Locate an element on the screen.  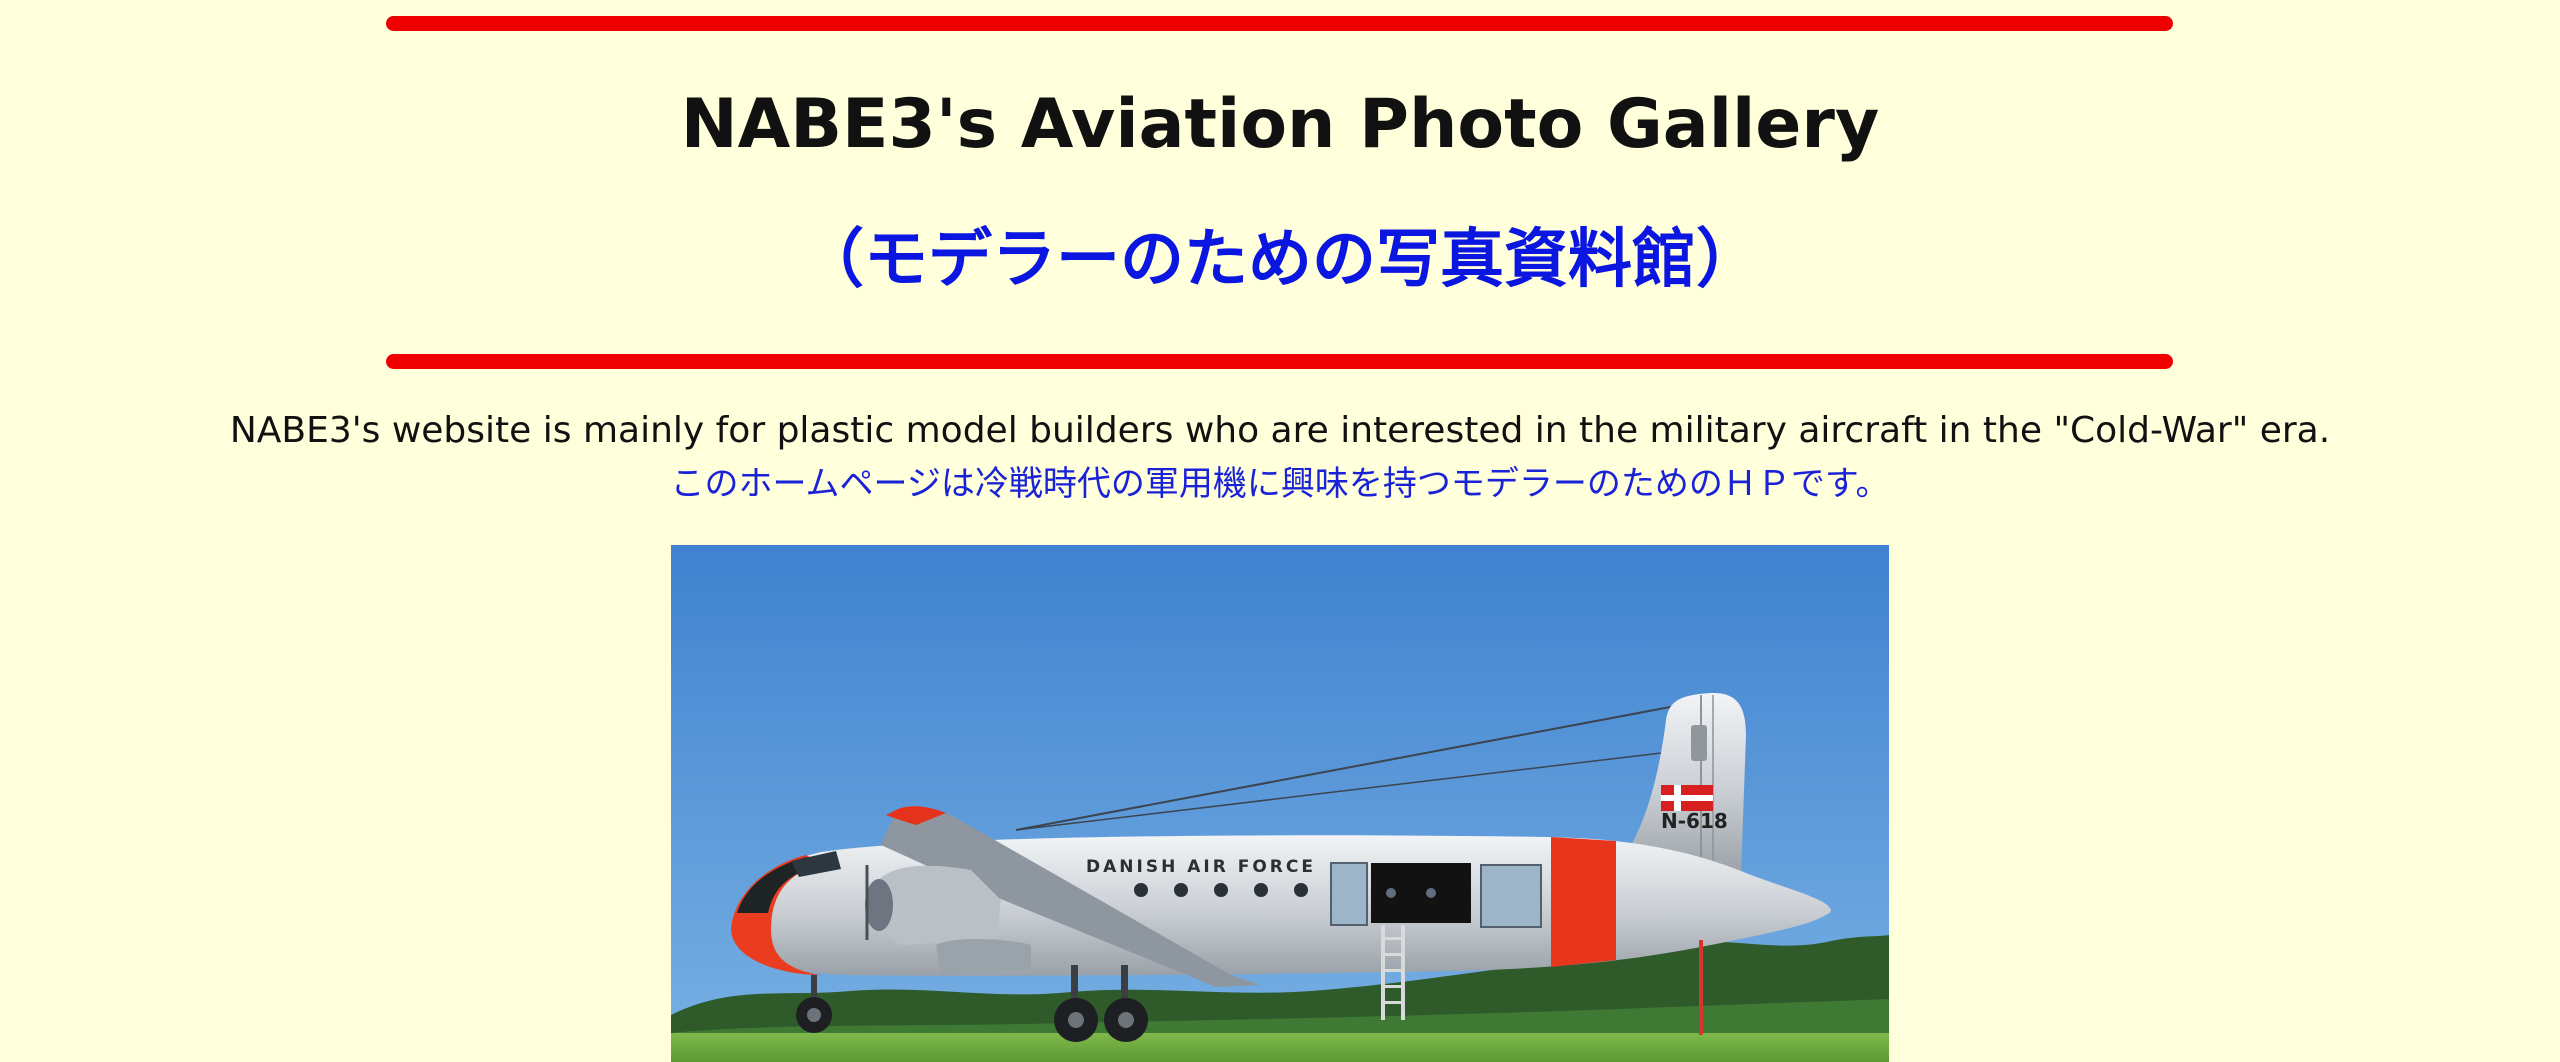
page-subtitle: （モデラーのための写真資料館） is located at coordinates (1280, 260).